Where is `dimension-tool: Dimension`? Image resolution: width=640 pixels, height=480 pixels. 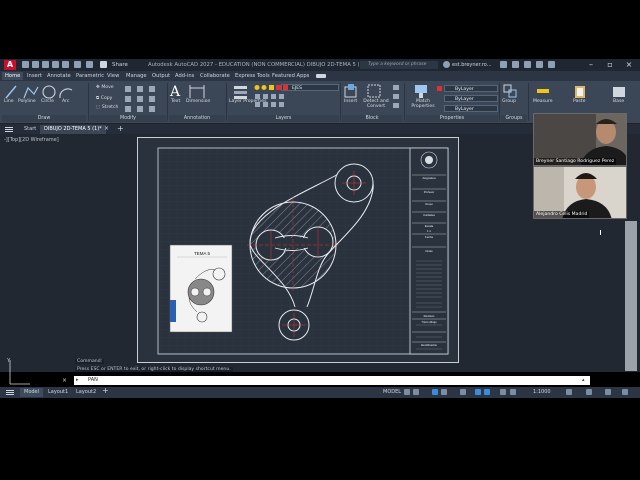 dimension-tool: Dimension is located at coordinates (198, 101).